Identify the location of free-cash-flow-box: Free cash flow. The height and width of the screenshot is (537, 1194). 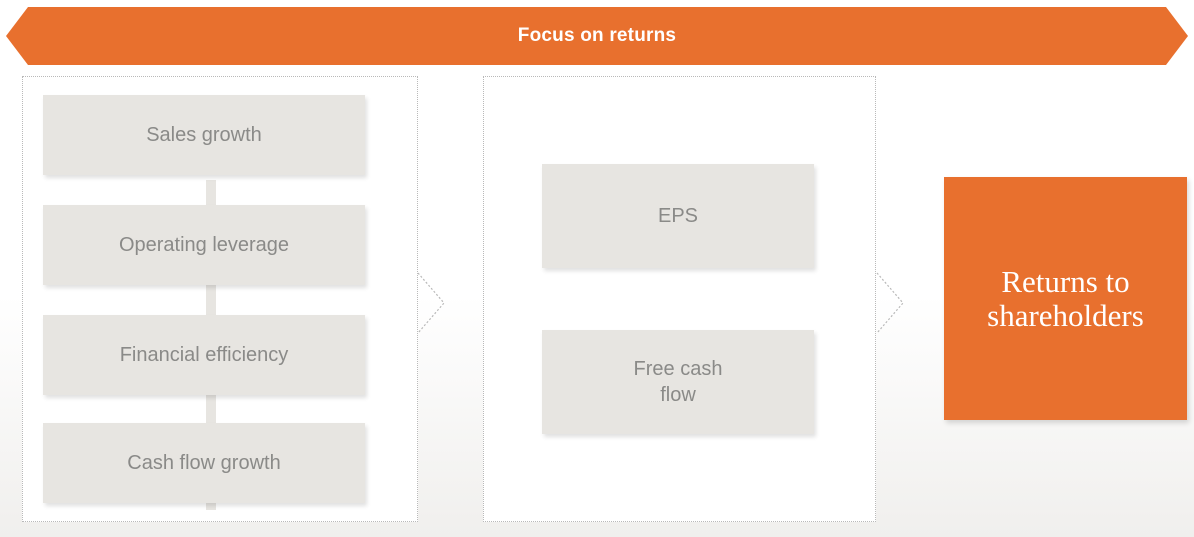
(678, 382).